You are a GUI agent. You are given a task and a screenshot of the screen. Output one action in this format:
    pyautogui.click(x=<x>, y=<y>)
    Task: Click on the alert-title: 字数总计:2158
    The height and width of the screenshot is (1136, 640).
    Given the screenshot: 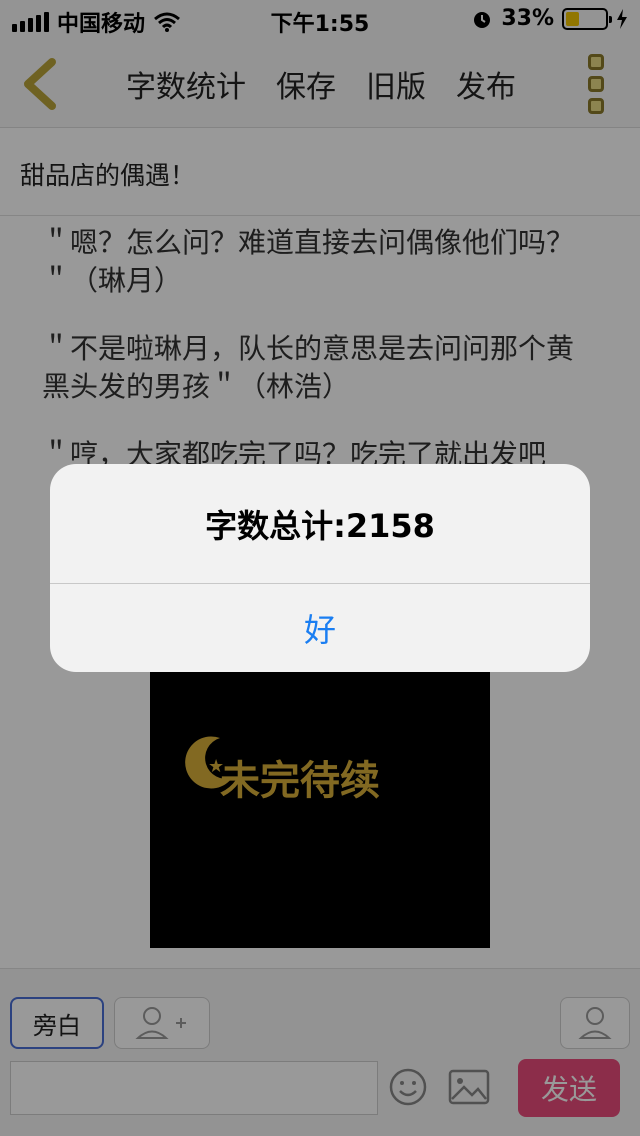 What is the action you would take?
    pyautogui.click(x=320, y=524)
    